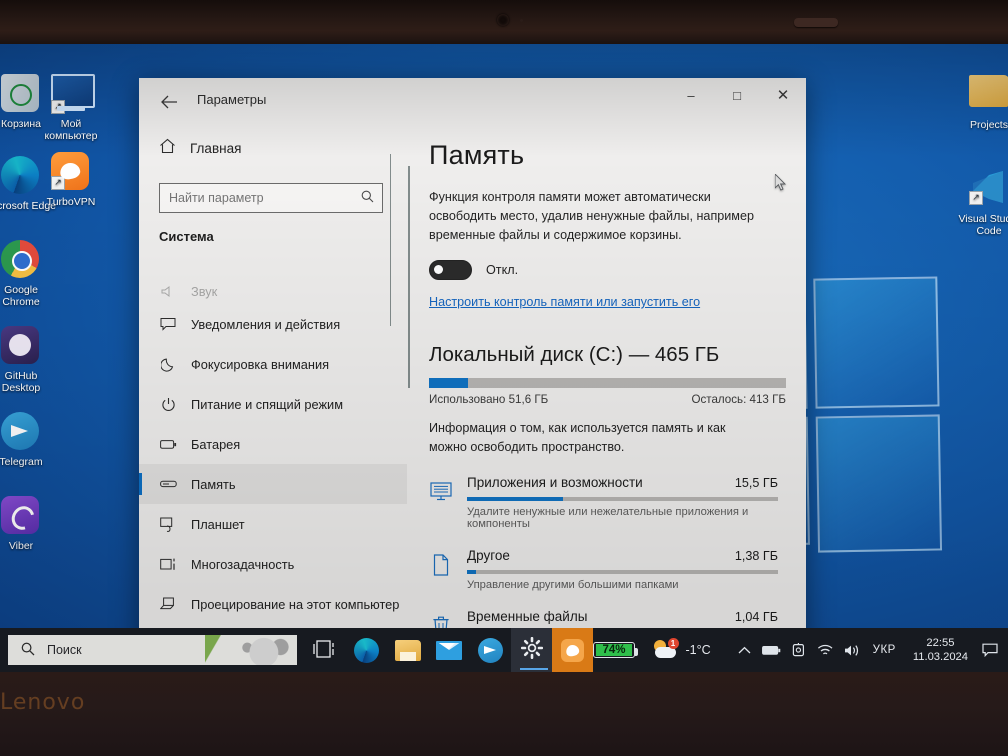 The width and height of the screenshot is (1008, 756). What do you see at coordinates (756, 483) in the screenshot?
I see `category-size: 15,5 ГБ` at bounding box center [756, 483].